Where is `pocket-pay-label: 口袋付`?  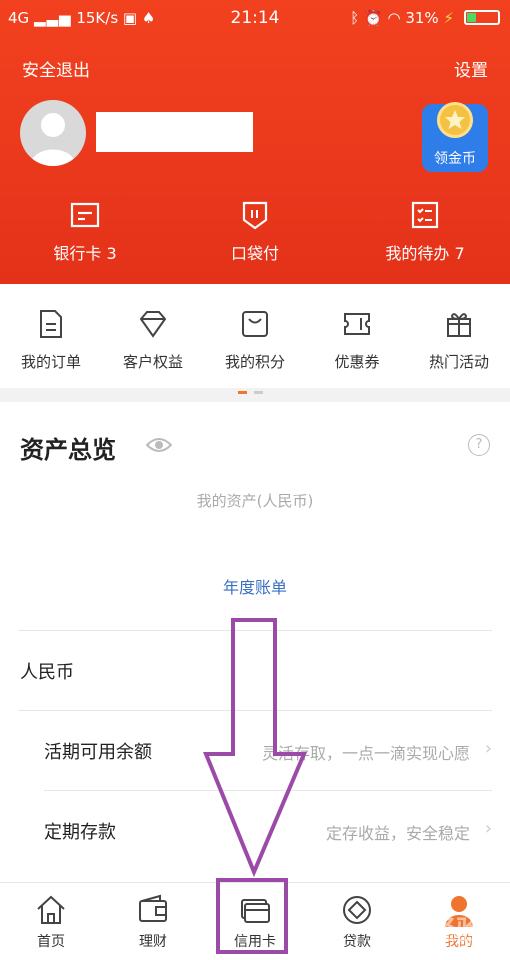
pocket-pay-label: 口袋付 is located at coordinates (254, 253).